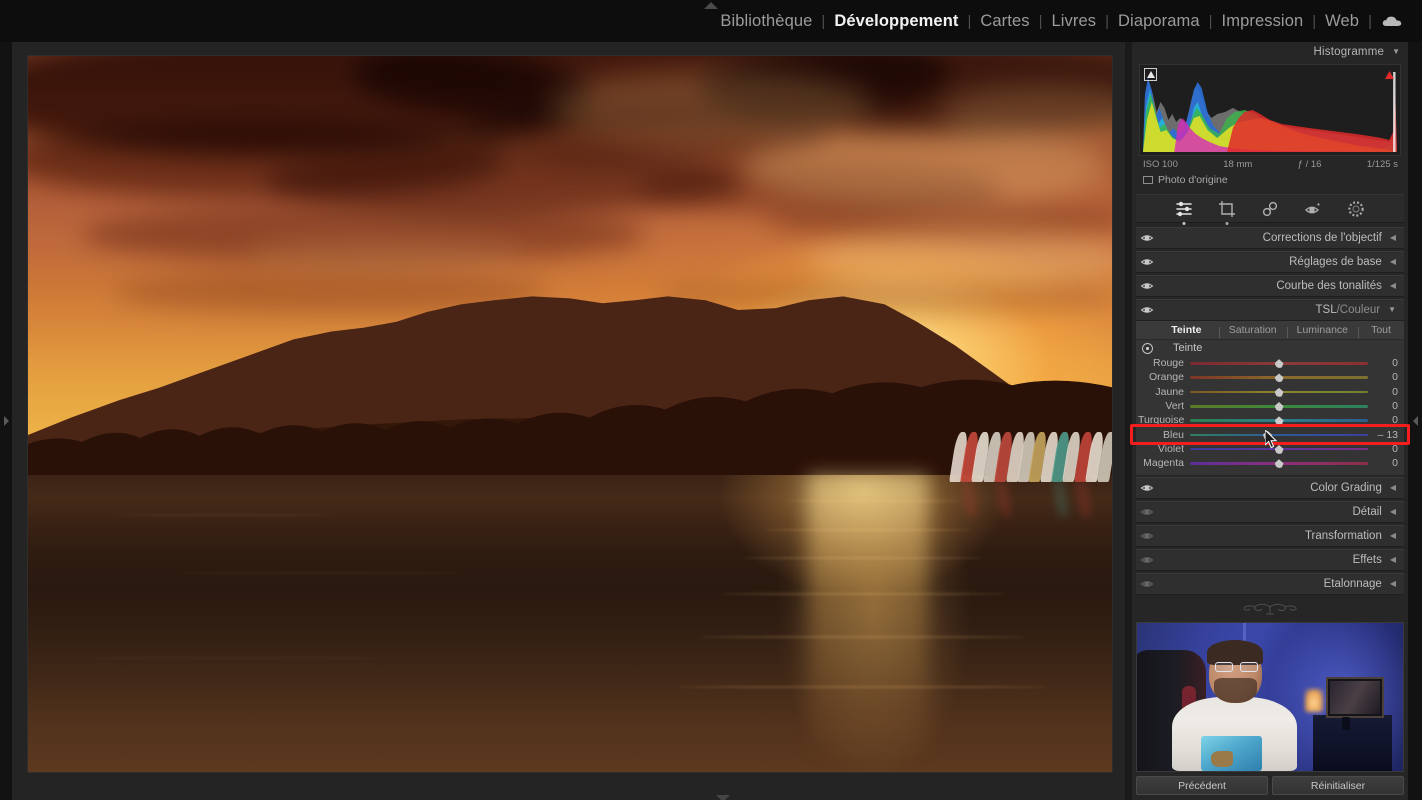  I want to click on original-photo-toggle: Photo d'origine, so click(1275, 180).